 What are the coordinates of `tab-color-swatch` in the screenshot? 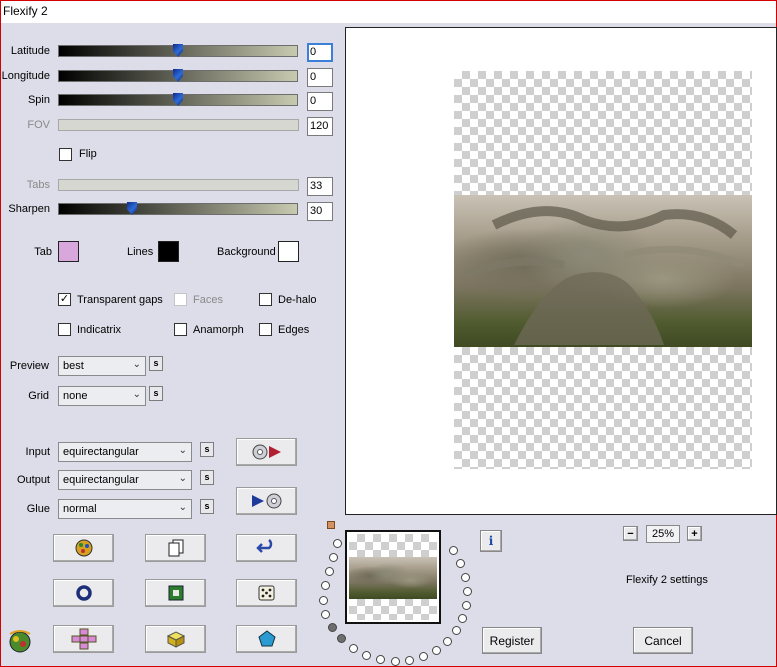 It's located at (68, 251).